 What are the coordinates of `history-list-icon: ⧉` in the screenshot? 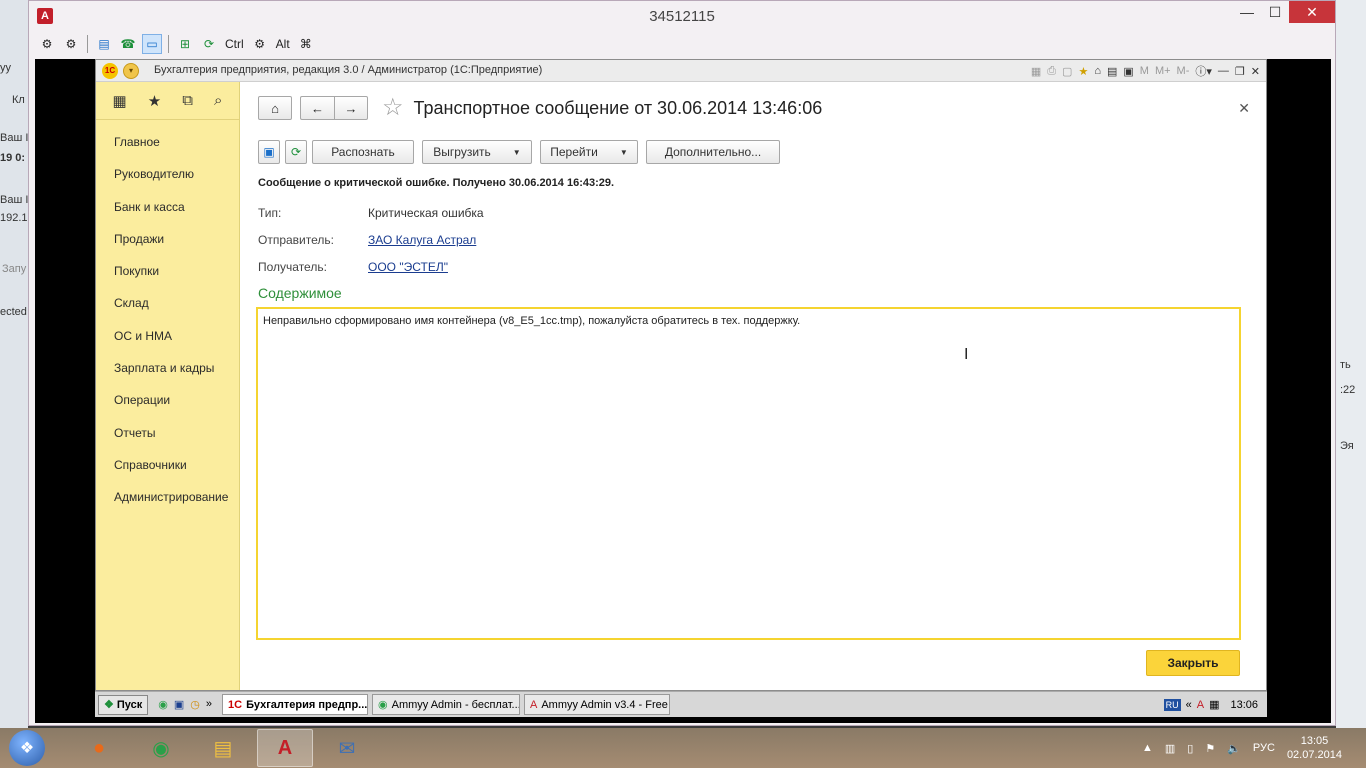 It's located at (187, 100).